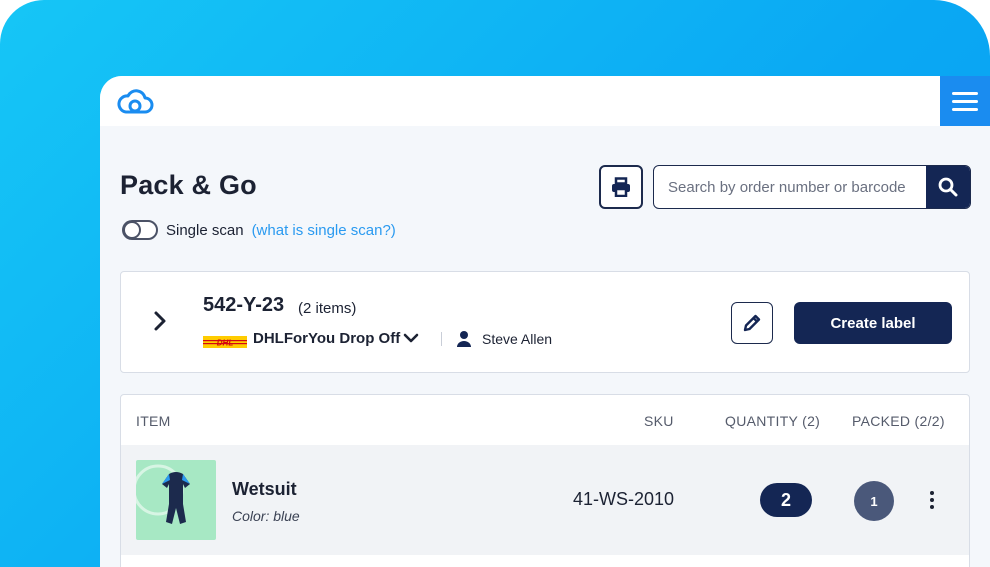  Describe the element at coordinates (545, 101) in the screenshot. I see `top-bar` at that location.